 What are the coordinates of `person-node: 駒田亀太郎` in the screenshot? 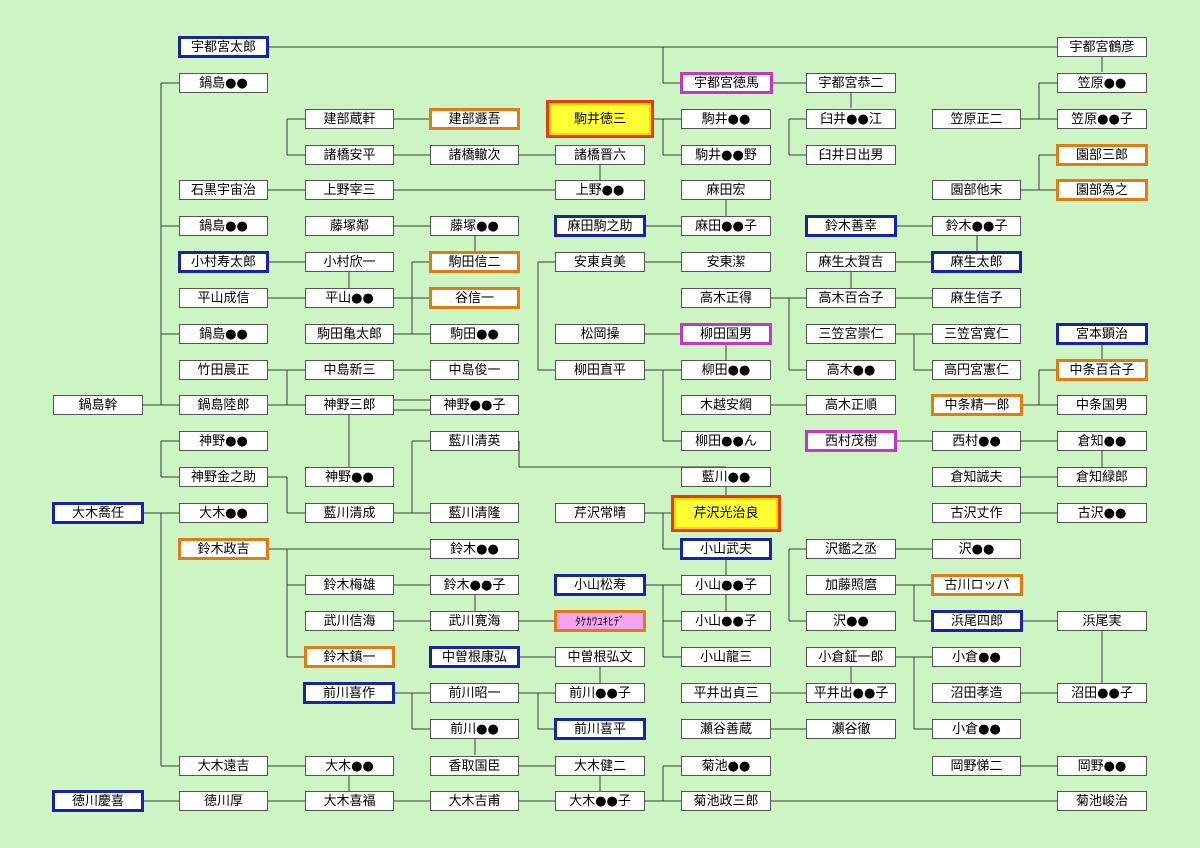 It's located at (349, 334).